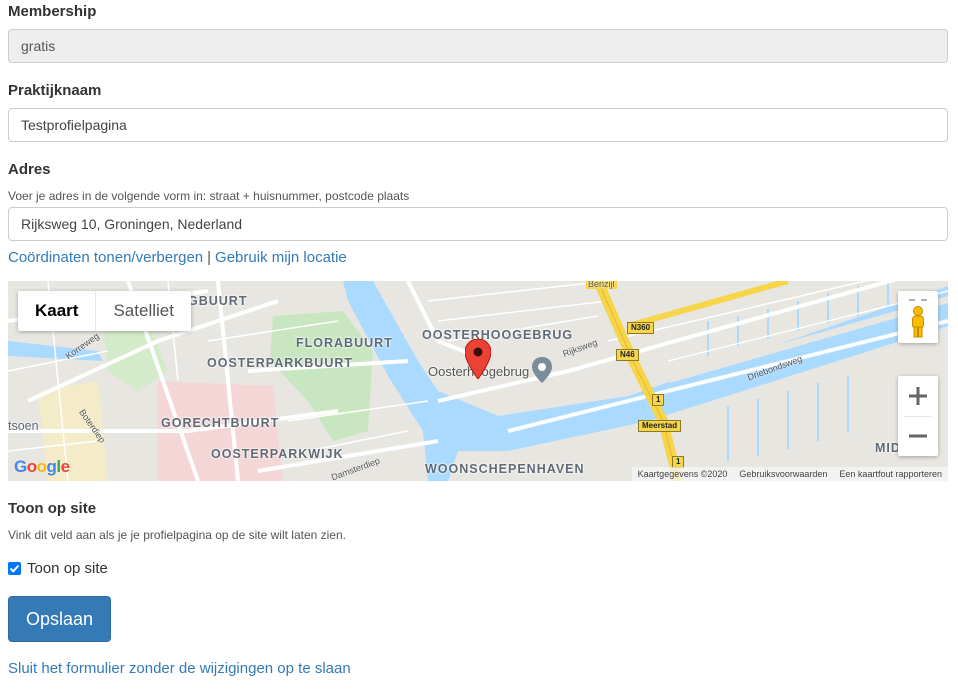 The image size is (958, 693). I want to click on road-shield-meerstad: Meerstad, so click(660, 426).